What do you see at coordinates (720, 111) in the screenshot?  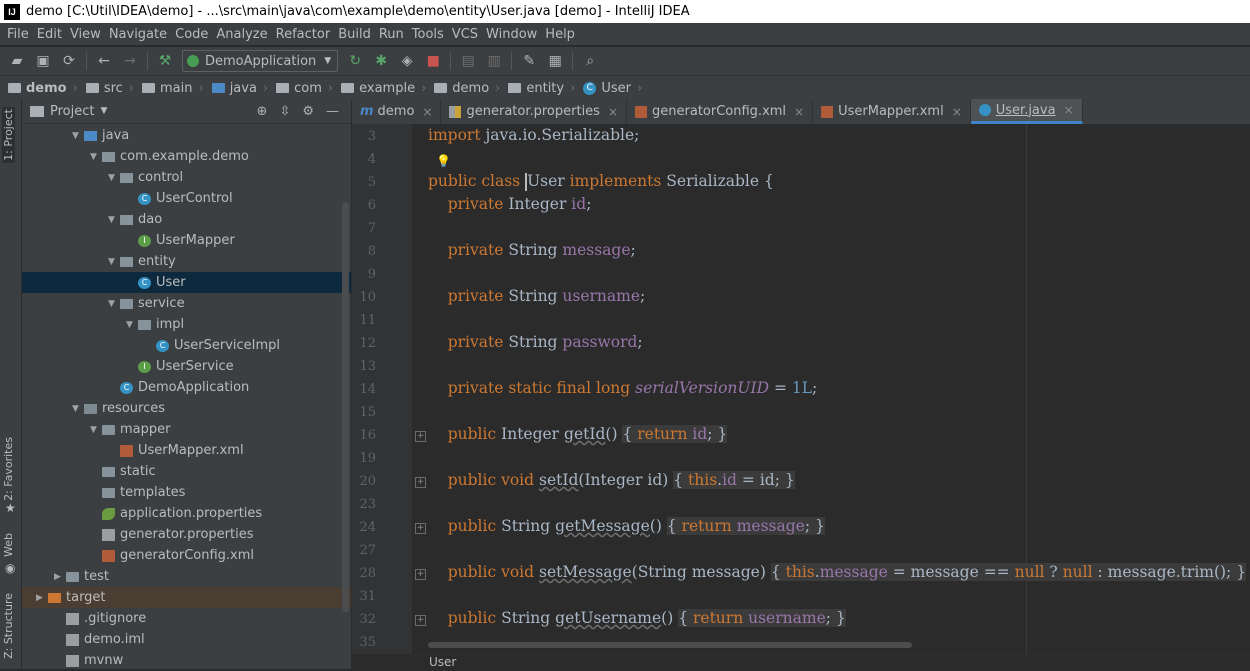 I see `tab-generatorconfig-xml: generatorConfig.xml ×` at bounding box center [720, 111].